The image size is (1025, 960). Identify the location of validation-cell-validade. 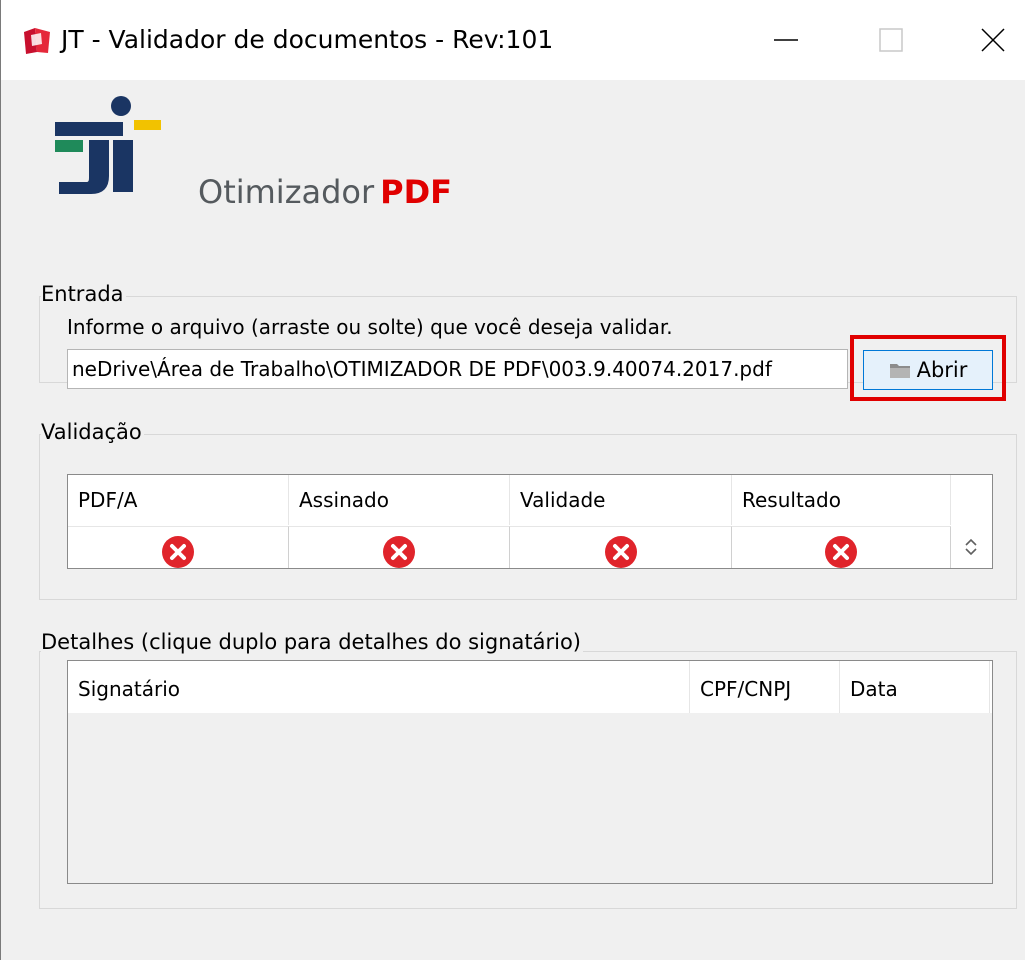
(621, 547).